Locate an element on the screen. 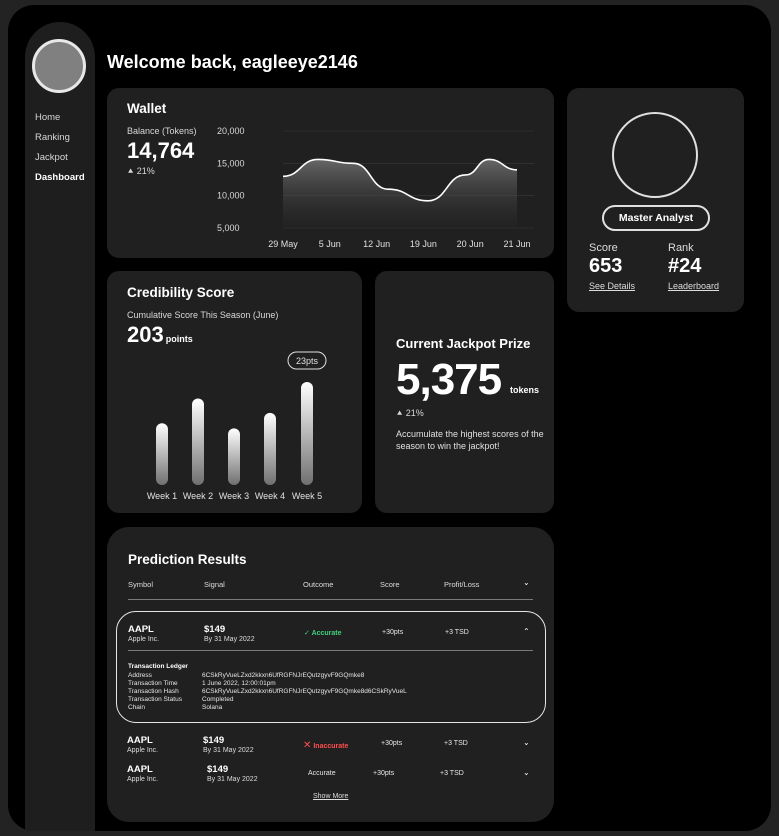 Image resolution: width=779 pixels, height=836 pixels. header-divider is located at coordinates (330, 599).